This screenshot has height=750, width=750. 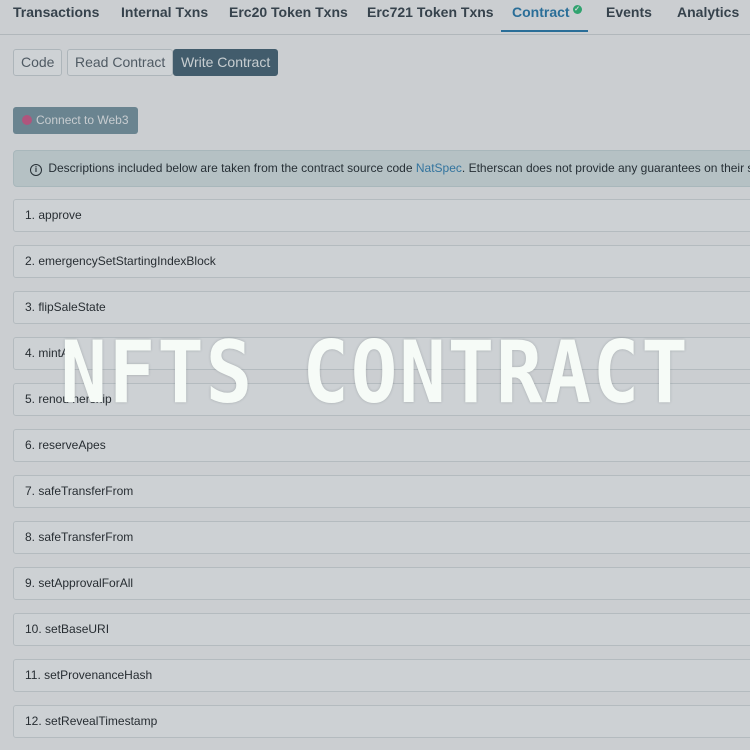 I want to click on tab-erc20-token-txns: Erc20 Token Txns, so click(x=288, y=17).